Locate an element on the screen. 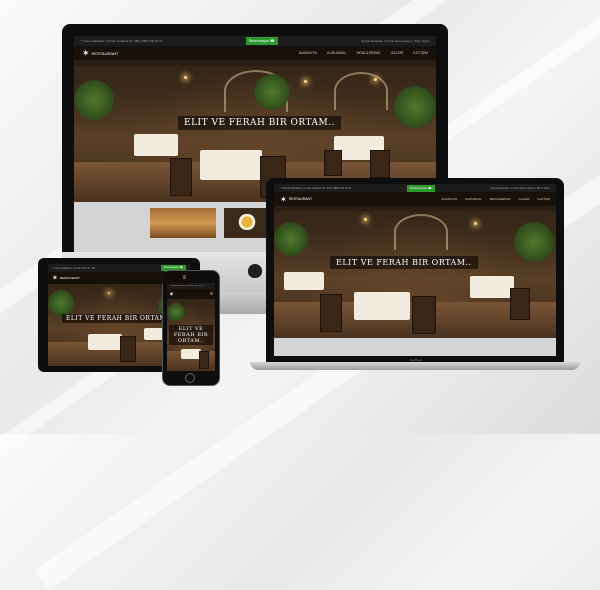 The width and height of the screenshot is (600, 590). phone-hero-slider: ✶ ≡ ELIT VE FERAH BIR ORTAM.. is located at coordinates (191, 330).